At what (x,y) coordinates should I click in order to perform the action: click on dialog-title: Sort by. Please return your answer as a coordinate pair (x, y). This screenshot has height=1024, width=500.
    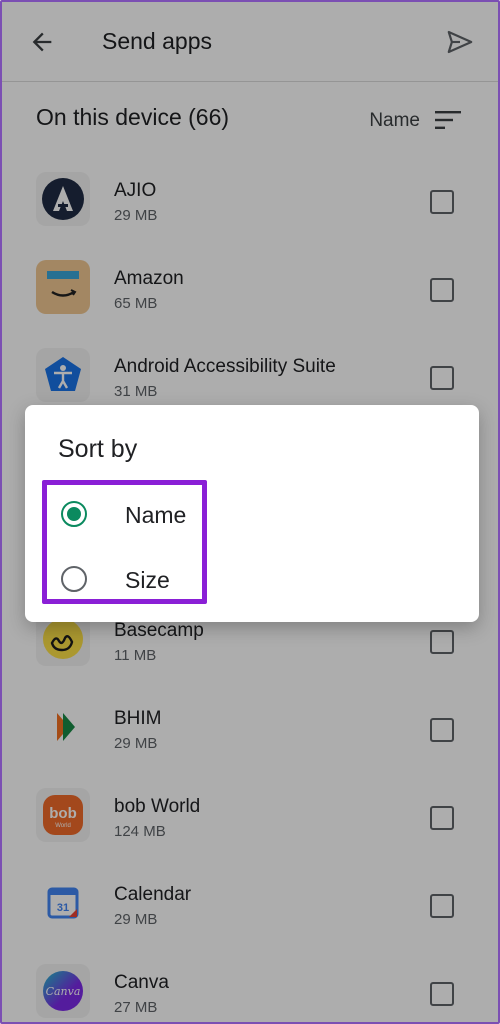
    Looking at the image, I should click on (98, 449).